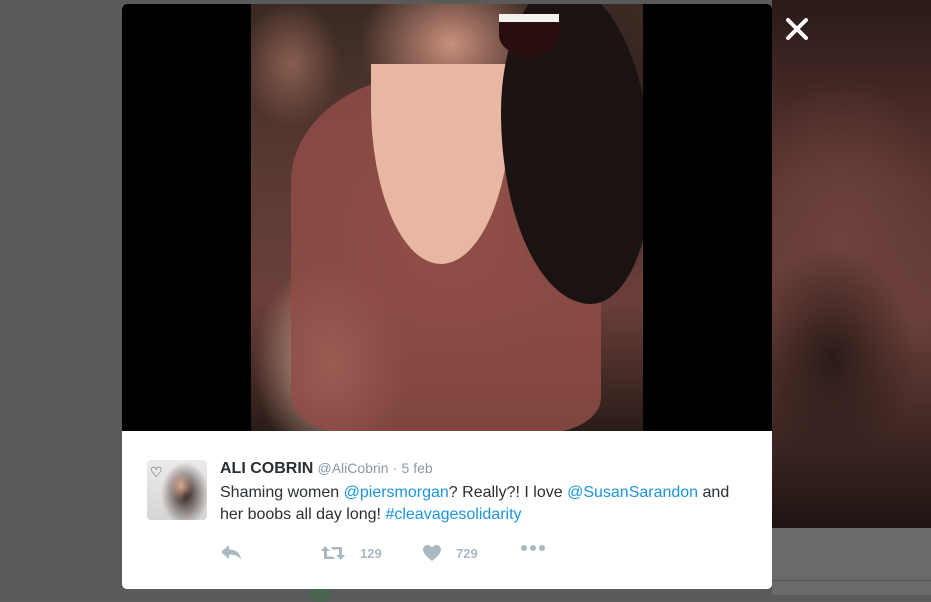 This screenshot has height=602, width=931. I want to click on close-button, so click(797, 29).